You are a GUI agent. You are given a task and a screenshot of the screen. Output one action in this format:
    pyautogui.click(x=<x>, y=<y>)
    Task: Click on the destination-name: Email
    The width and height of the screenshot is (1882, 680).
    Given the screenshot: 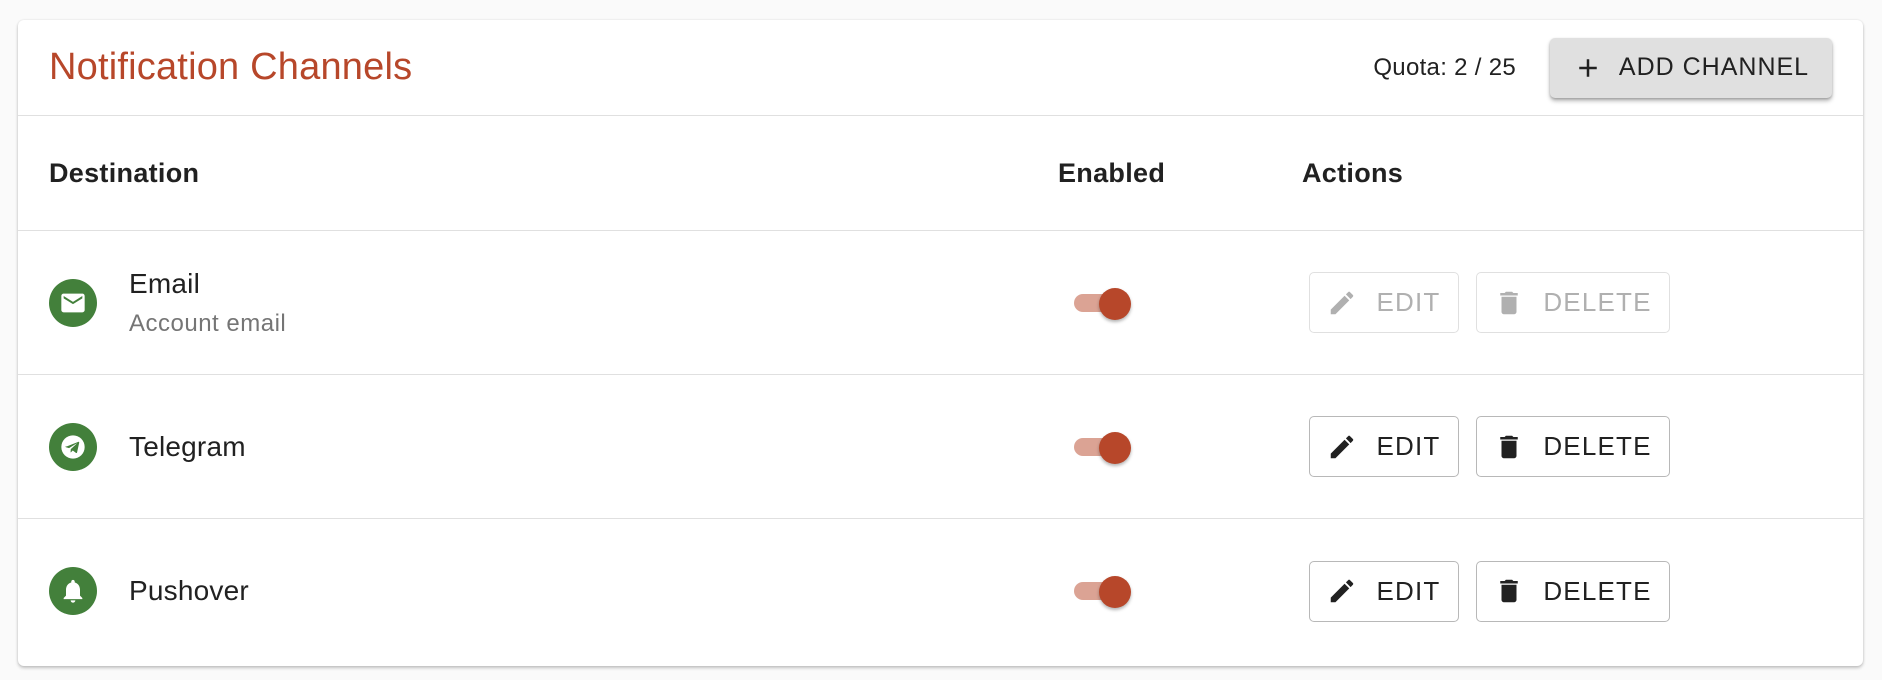 What is the action you would take?
    pyautogui.click(x=165, y=283)
    